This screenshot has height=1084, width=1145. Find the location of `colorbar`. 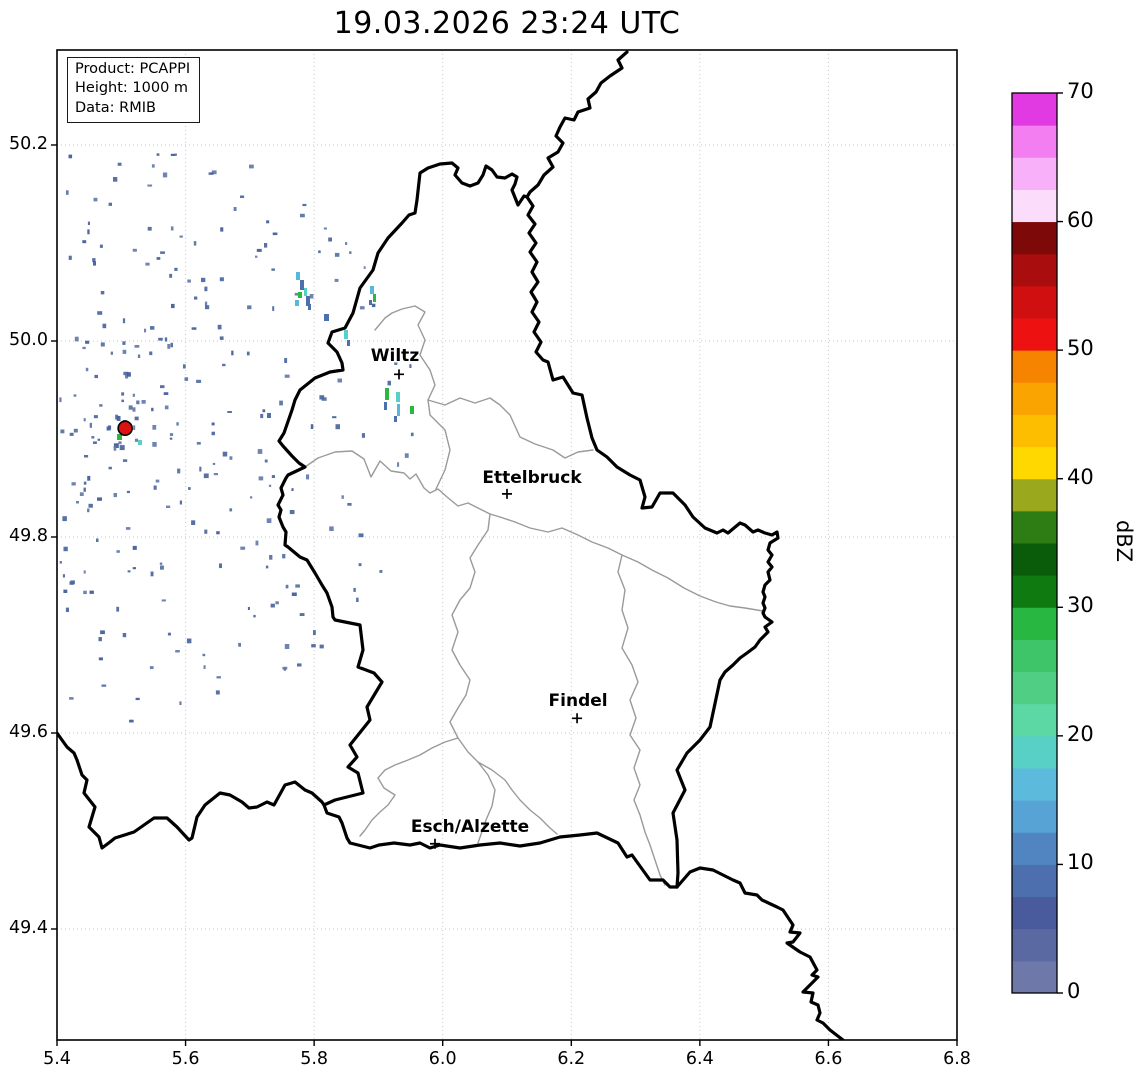

colorbar is located at coordinates (1037, 543).